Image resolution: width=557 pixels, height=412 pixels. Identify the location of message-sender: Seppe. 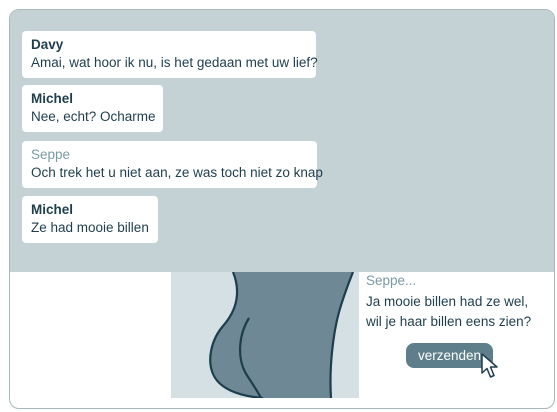
(51, 154).